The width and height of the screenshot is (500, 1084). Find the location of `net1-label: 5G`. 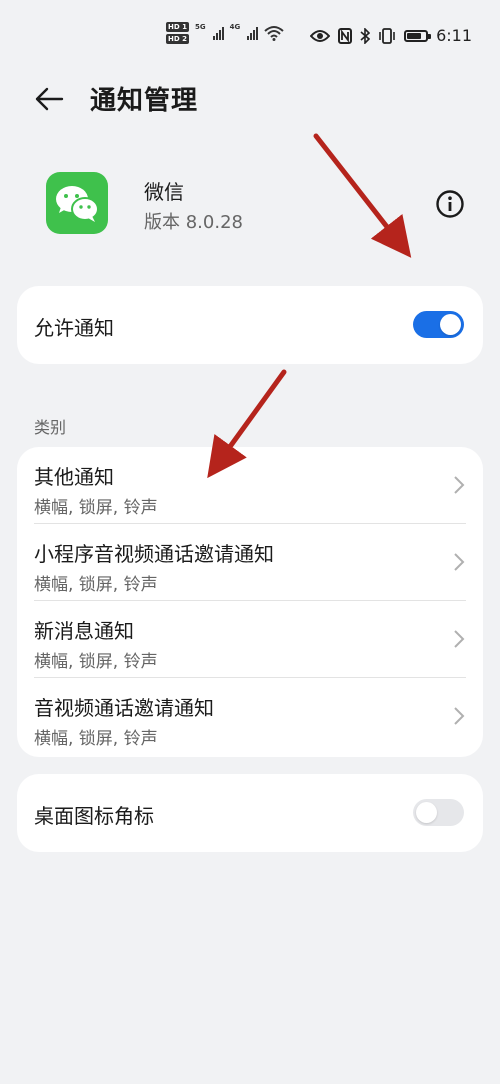

net1-label: 5G is located at coordinates (200, 27).